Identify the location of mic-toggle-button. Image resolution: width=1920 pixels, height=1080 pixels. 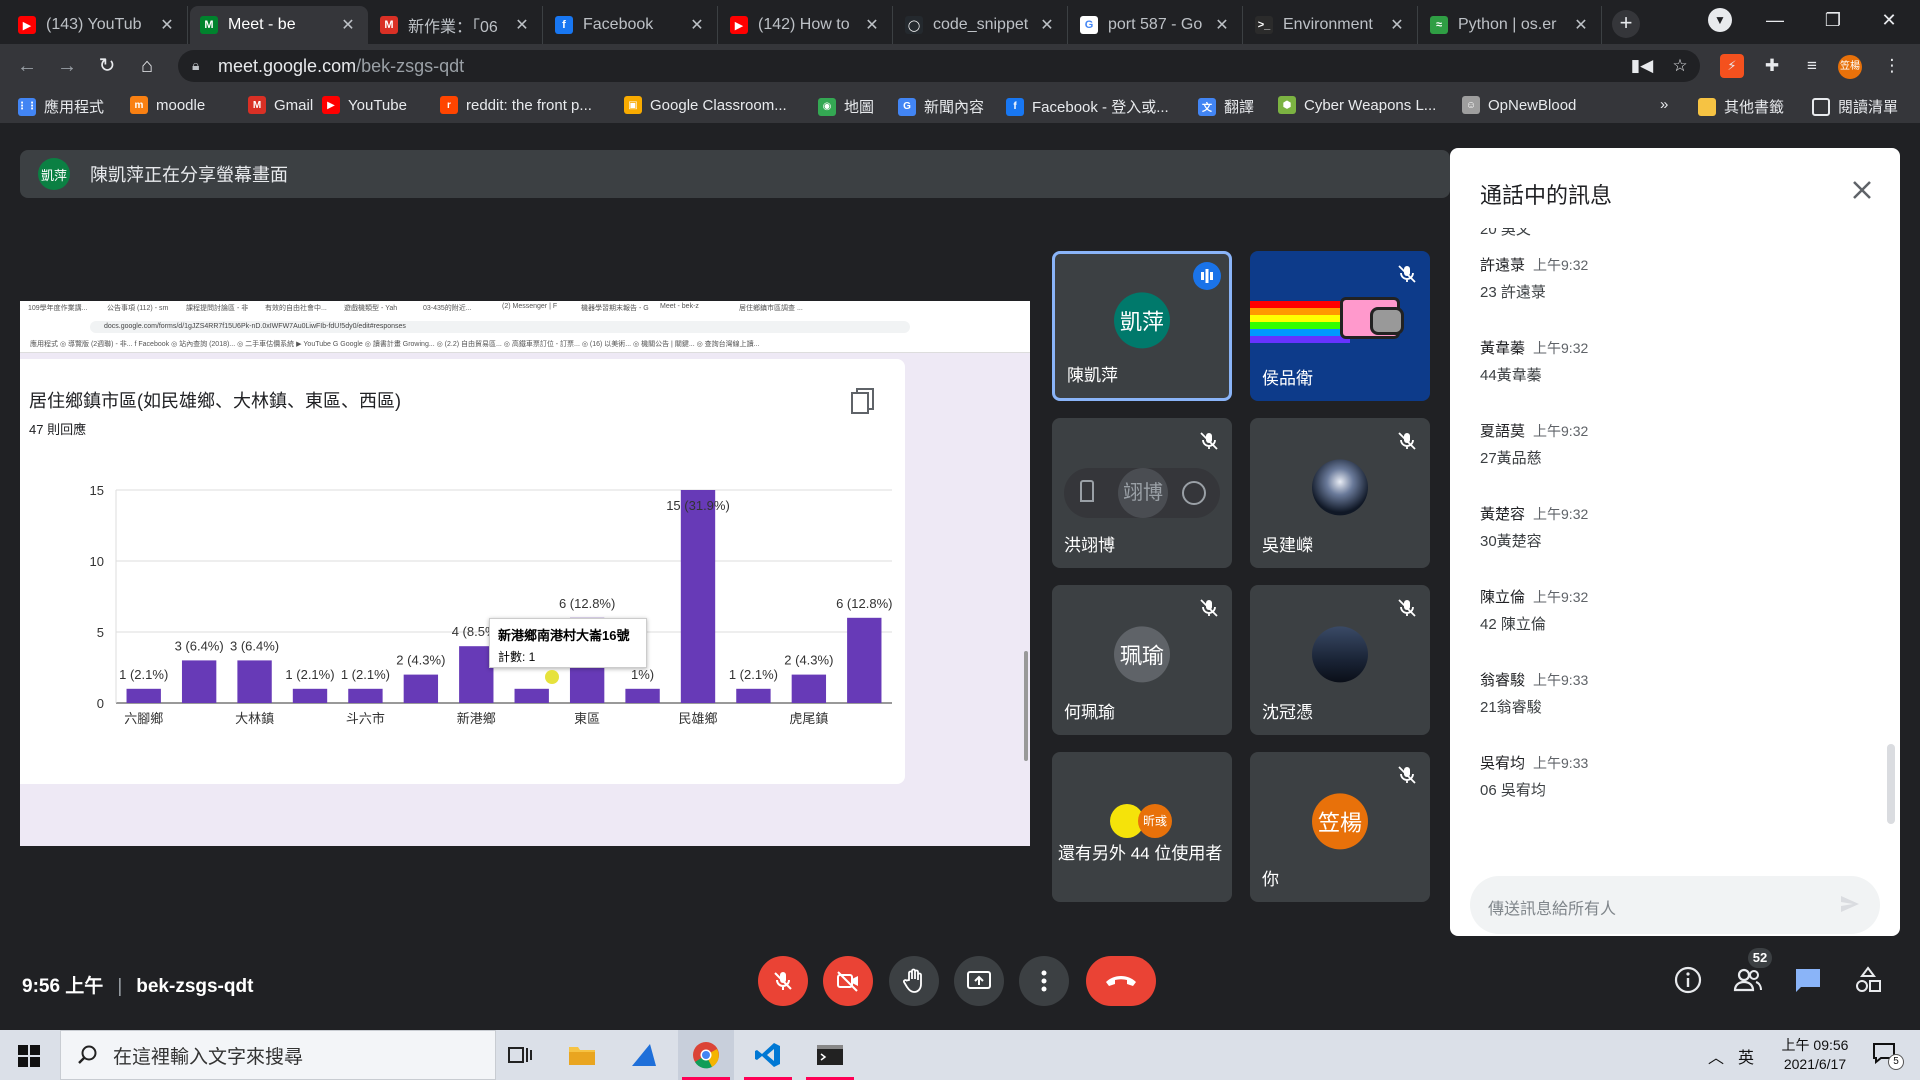
(783, 981).